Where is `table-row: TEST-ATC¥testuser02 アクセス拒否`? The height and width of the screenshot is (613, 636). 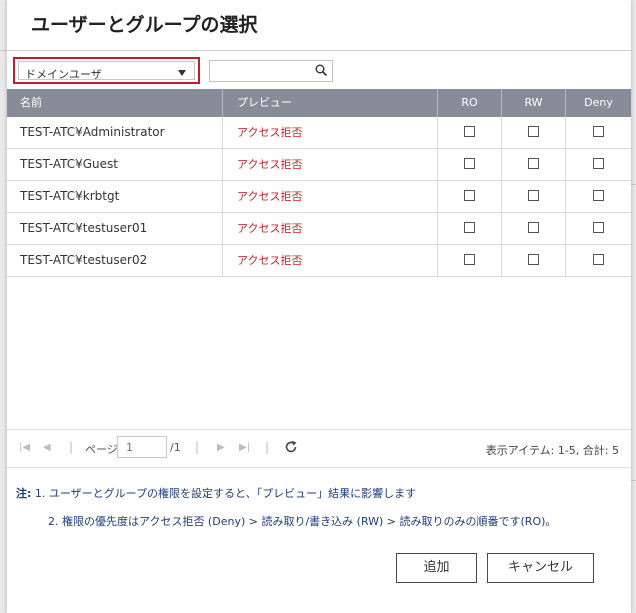 table-row: TEST-ATC¥testuser02 アクセス拒否 is located at coordinates (319, 261).